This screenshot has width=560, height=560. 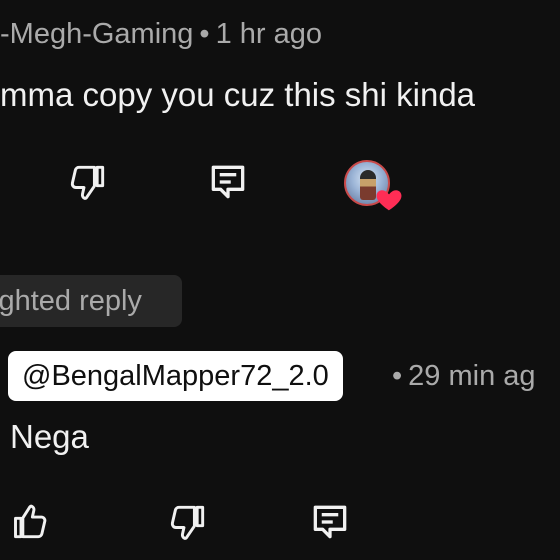 I want to click on thumbs-up-icon, so click(x=30, y=521).